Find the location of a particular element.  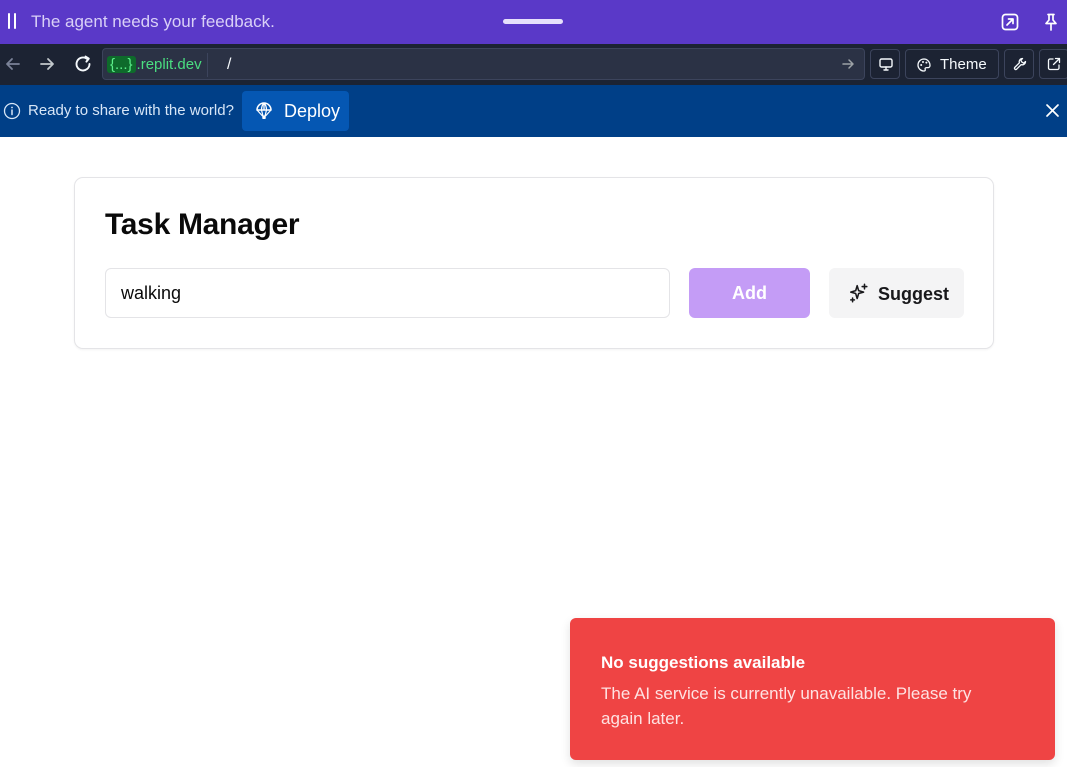

deploy-banner: Ready to share with the world? Deploy is located at coordinates (533, 111).